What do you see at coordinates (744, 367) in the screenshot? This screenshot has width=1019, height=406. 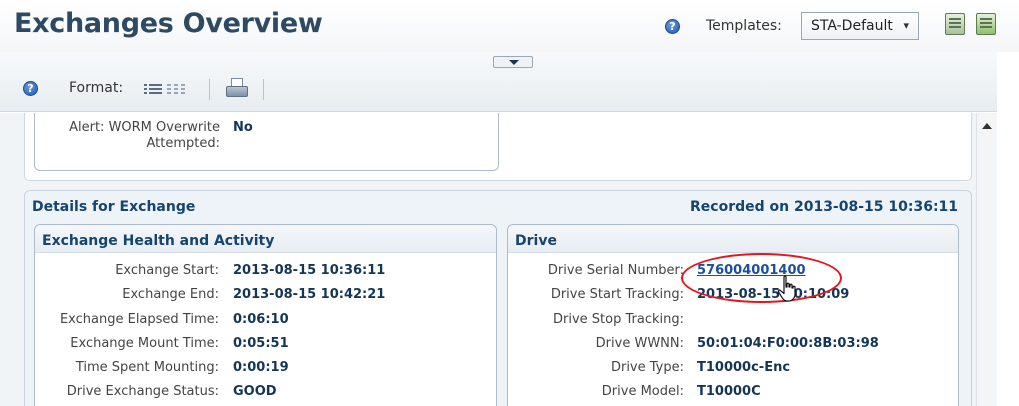 I see `drive-type-value: T10000c-Enc` at bounding box center [744, 367].